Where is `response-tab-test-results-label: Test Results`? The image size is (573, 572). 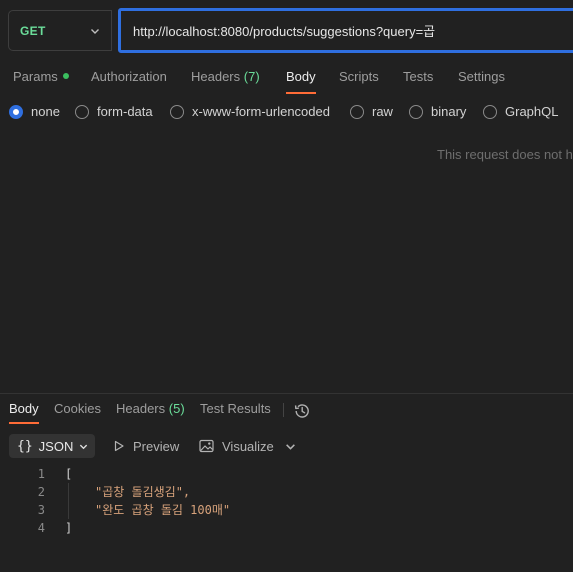
response-tab-test-results-label: Test Results is located at coordinates (235, 408).